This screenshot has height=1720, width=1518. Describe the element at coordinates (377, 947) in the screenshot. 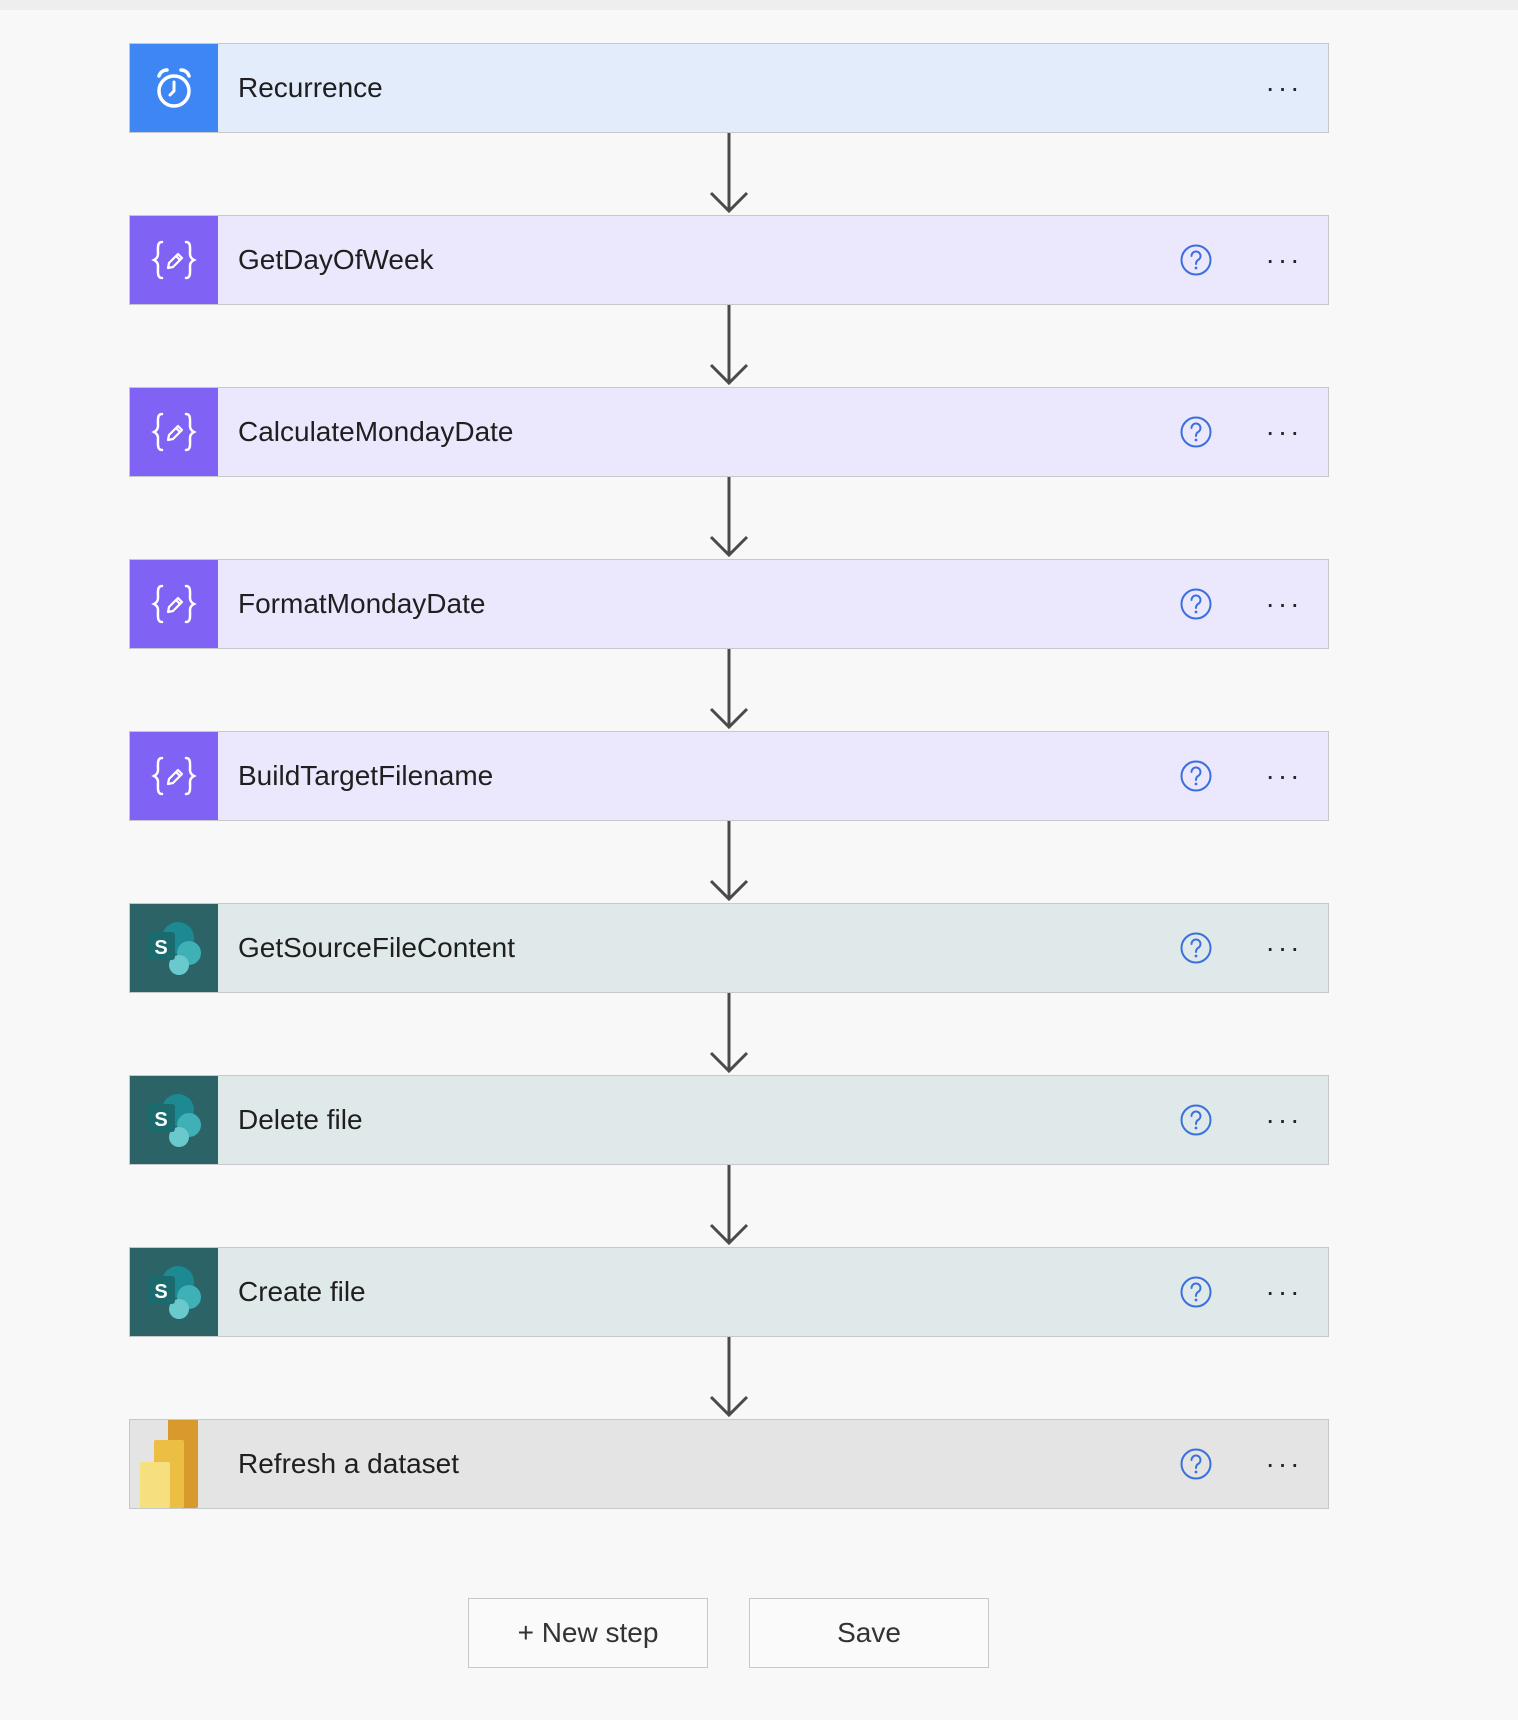

I see `step-title: GetSourceFileContent` at that location.